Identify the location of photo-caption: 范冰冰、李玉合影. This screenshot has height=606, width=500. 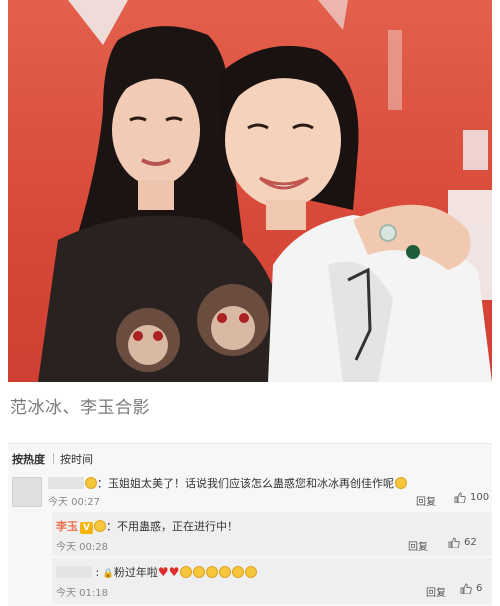
(80, 408).